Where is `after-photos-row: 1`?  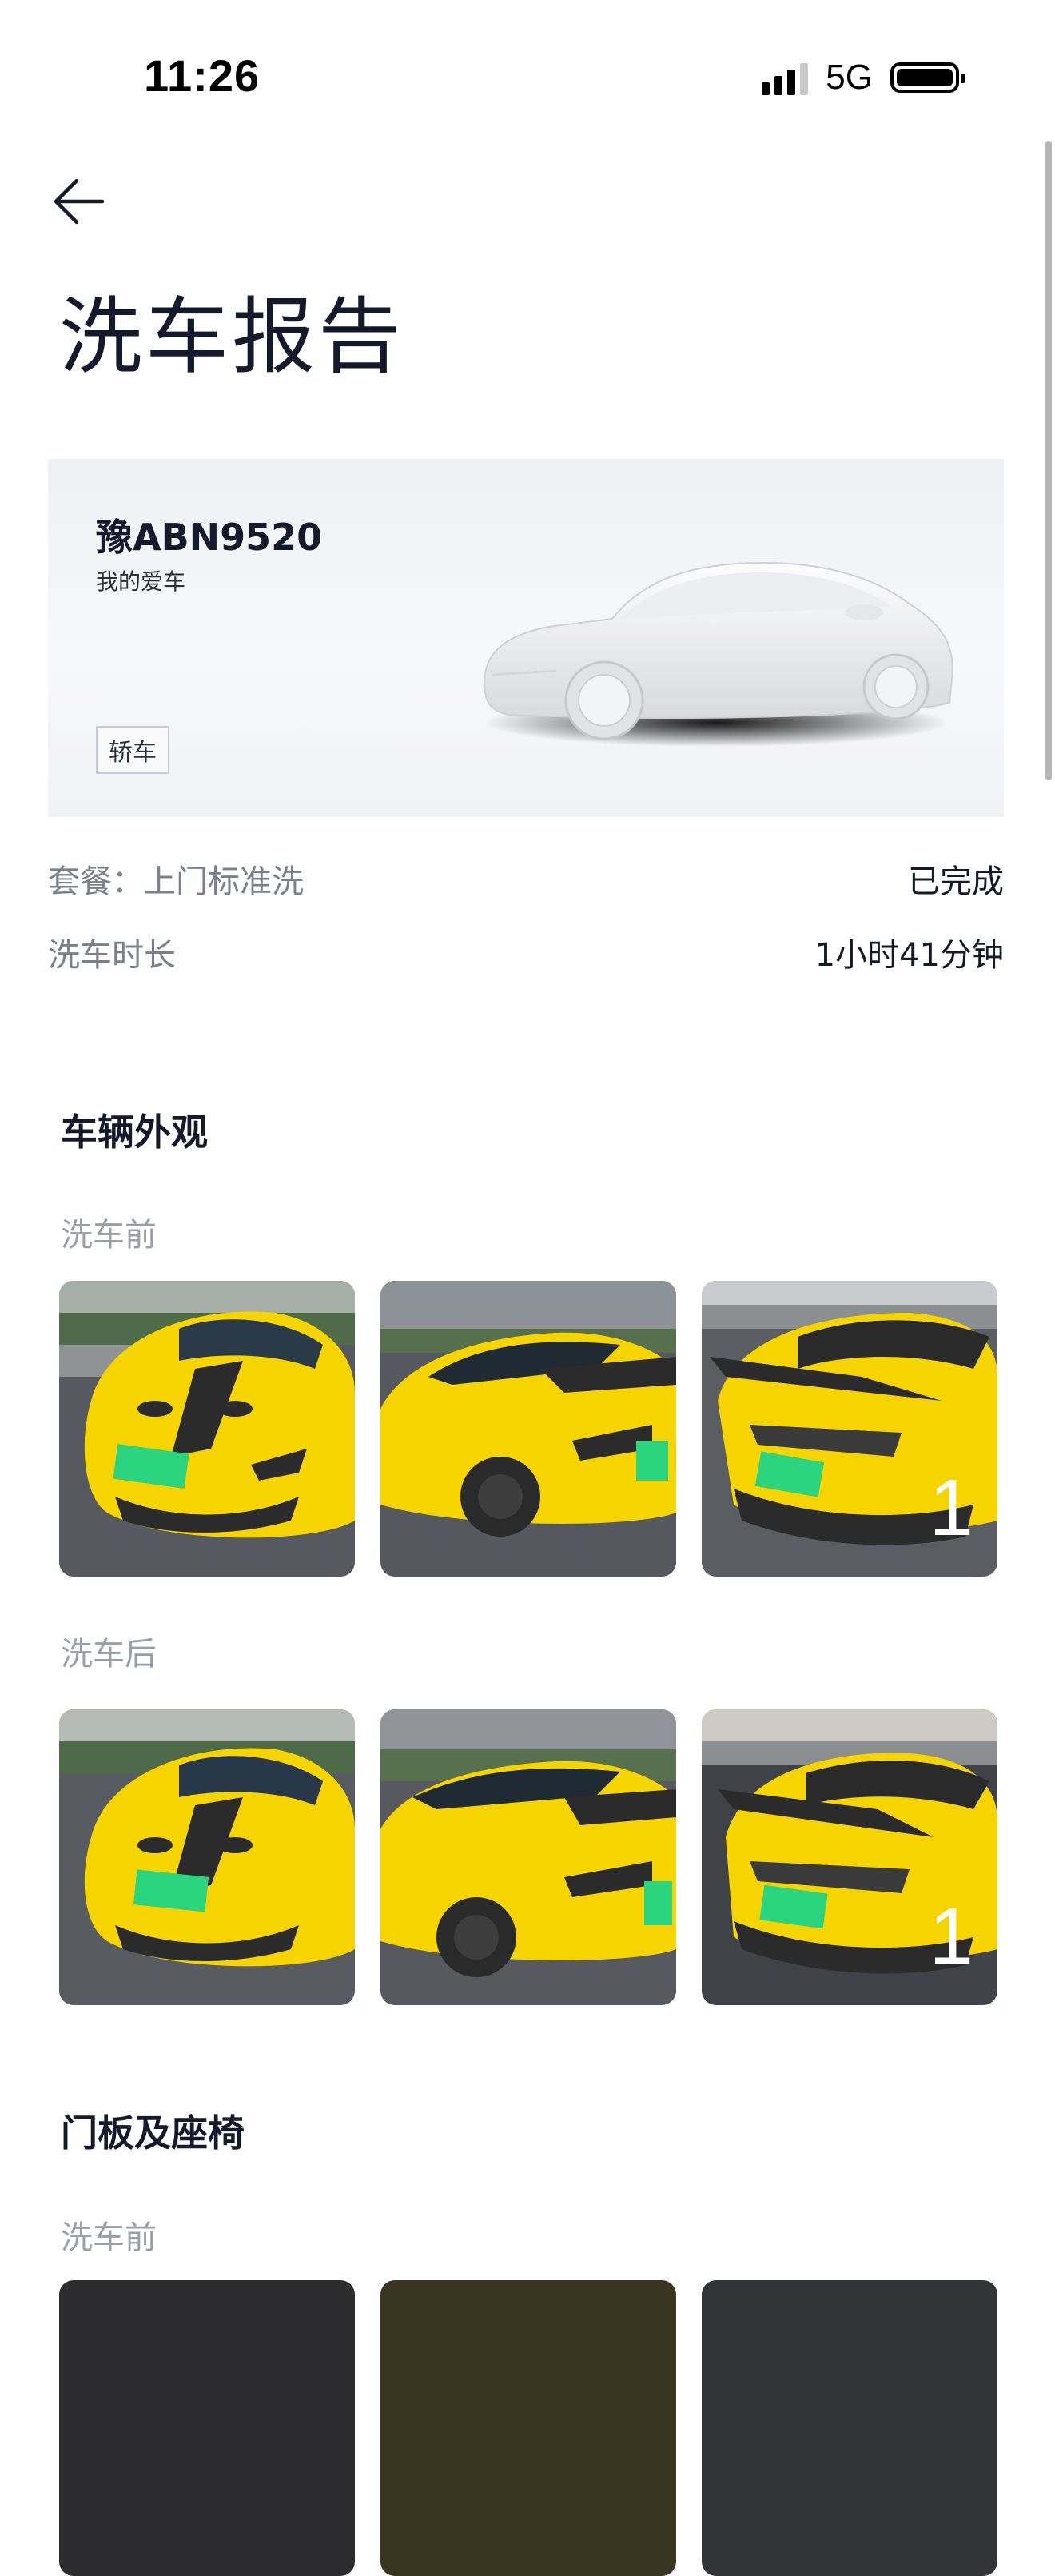
after-photos-row: 1 is located at coordinates (528, 1857).